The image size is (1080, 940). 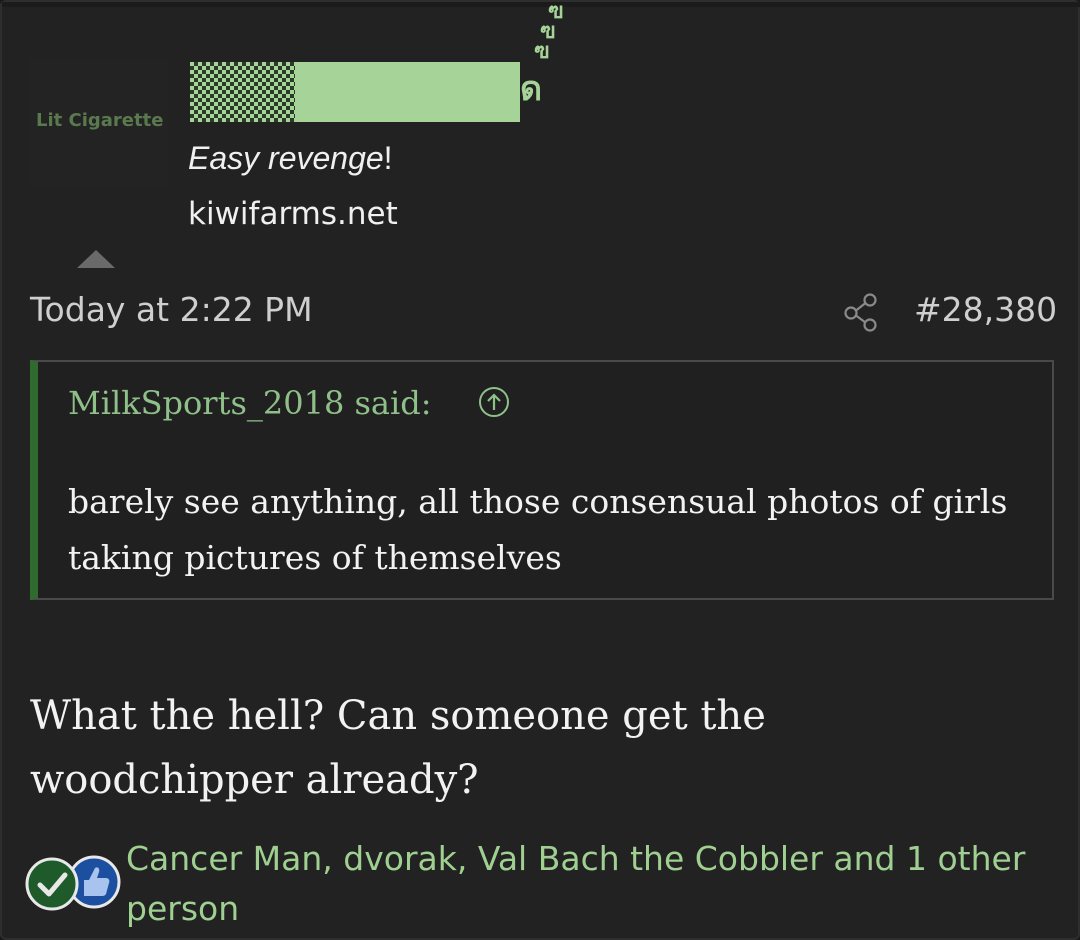 What do you see at coordinates (100, 120) in the screenshot?
I see `avatar-alt-text: Lit Cigarette` at bounding box center [100, 120].